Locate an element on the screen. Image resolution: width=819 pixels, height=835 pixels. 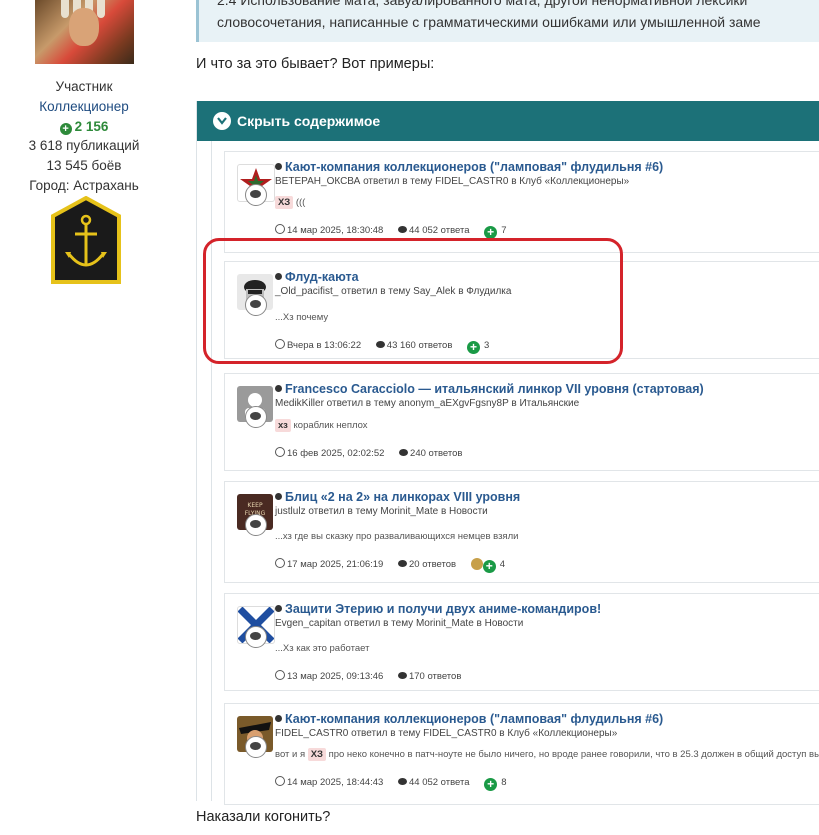
plus-circle-icon: + is located at coordinates (65, 129).